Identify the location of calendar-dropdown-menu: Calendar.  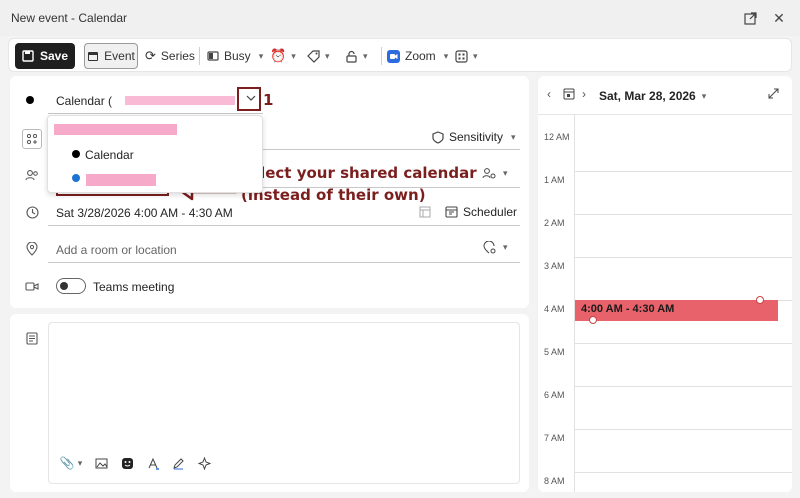
(155, 154).